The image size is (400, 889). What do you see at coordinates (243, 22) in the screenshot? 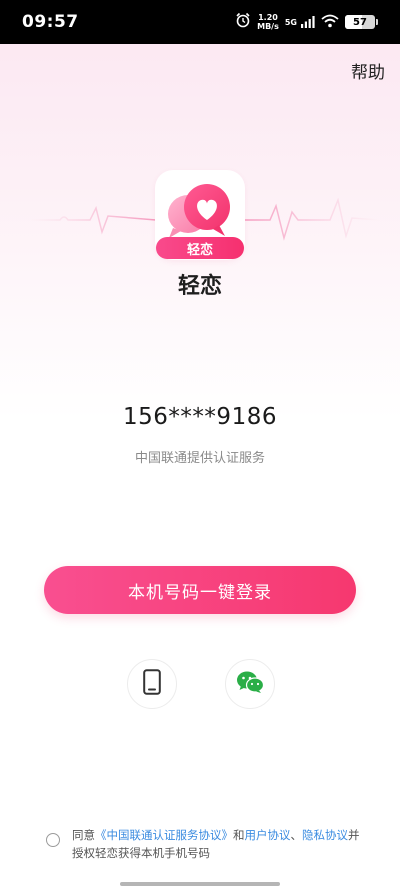
I see `alarm-icon` at bounding box center [243, 22].